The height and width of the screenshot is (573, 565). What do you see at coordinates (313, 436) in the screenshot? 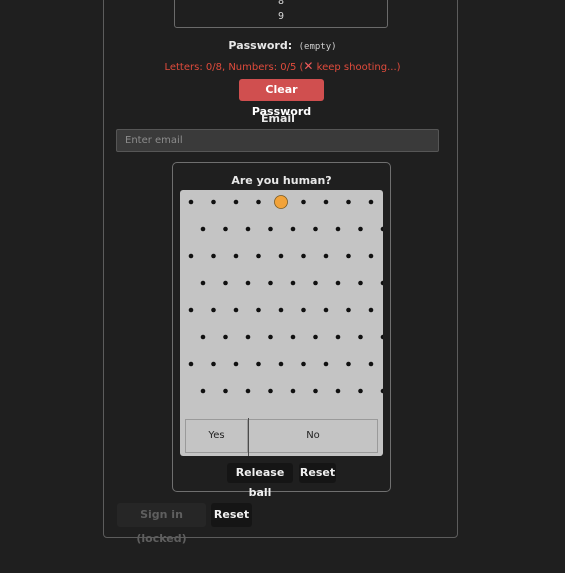
I see `bin-no: No` at bounding box center [313, 436].